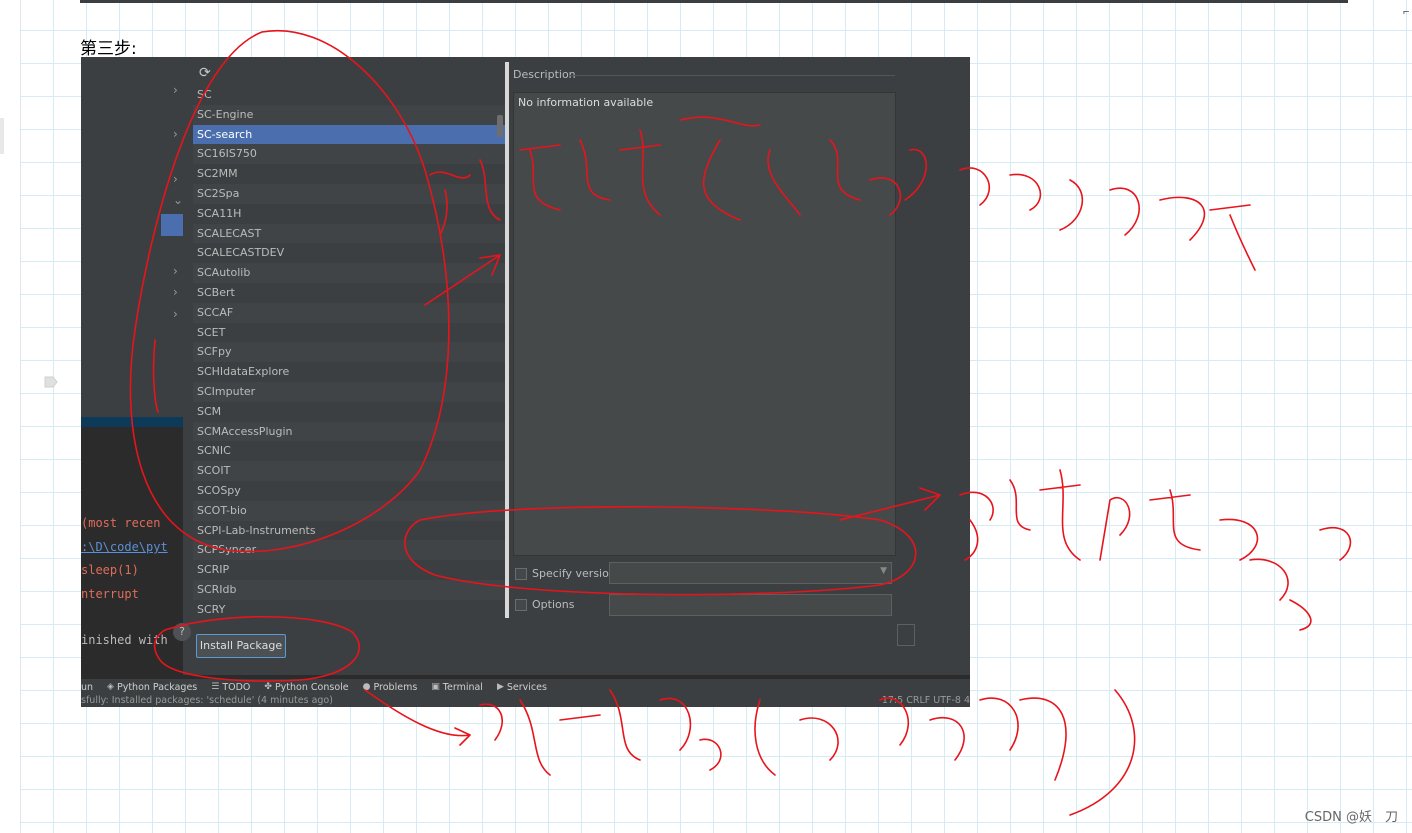  What do you see at coordinates (507, 340) in the screenshot?
I see `panel-splitter` at bounding box center [507, 340].